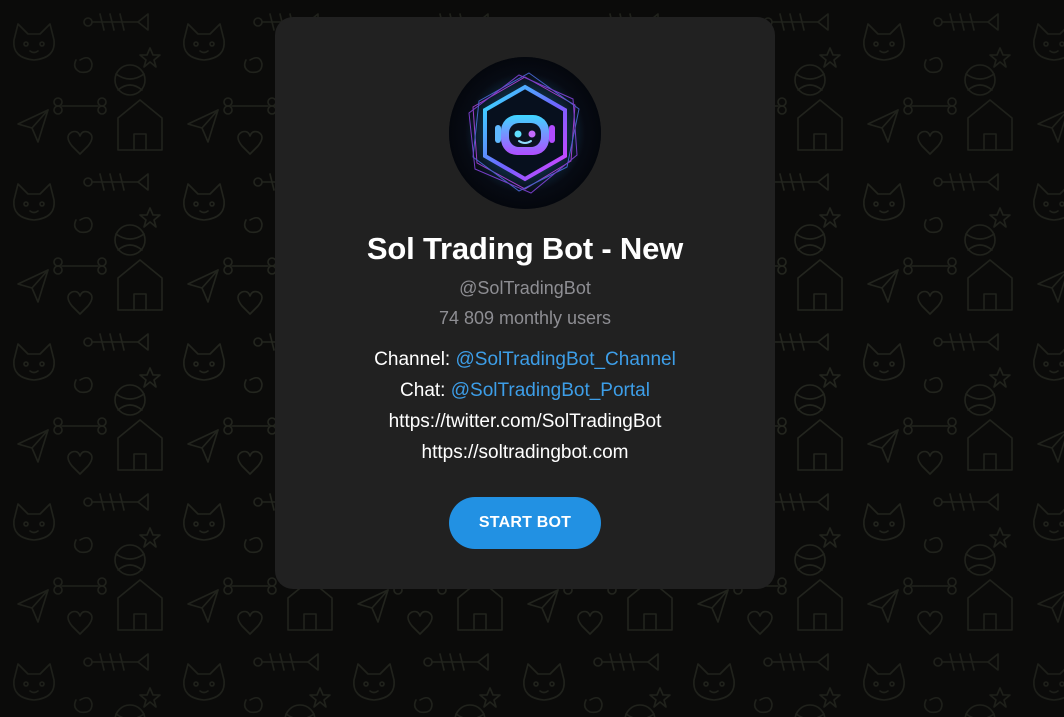 Image resolution: width=1064 pixels, height=717 pixels. Describe the element at coordinates (425, 390) in the screenshot. I see `chat-label: Chat:` at that location.